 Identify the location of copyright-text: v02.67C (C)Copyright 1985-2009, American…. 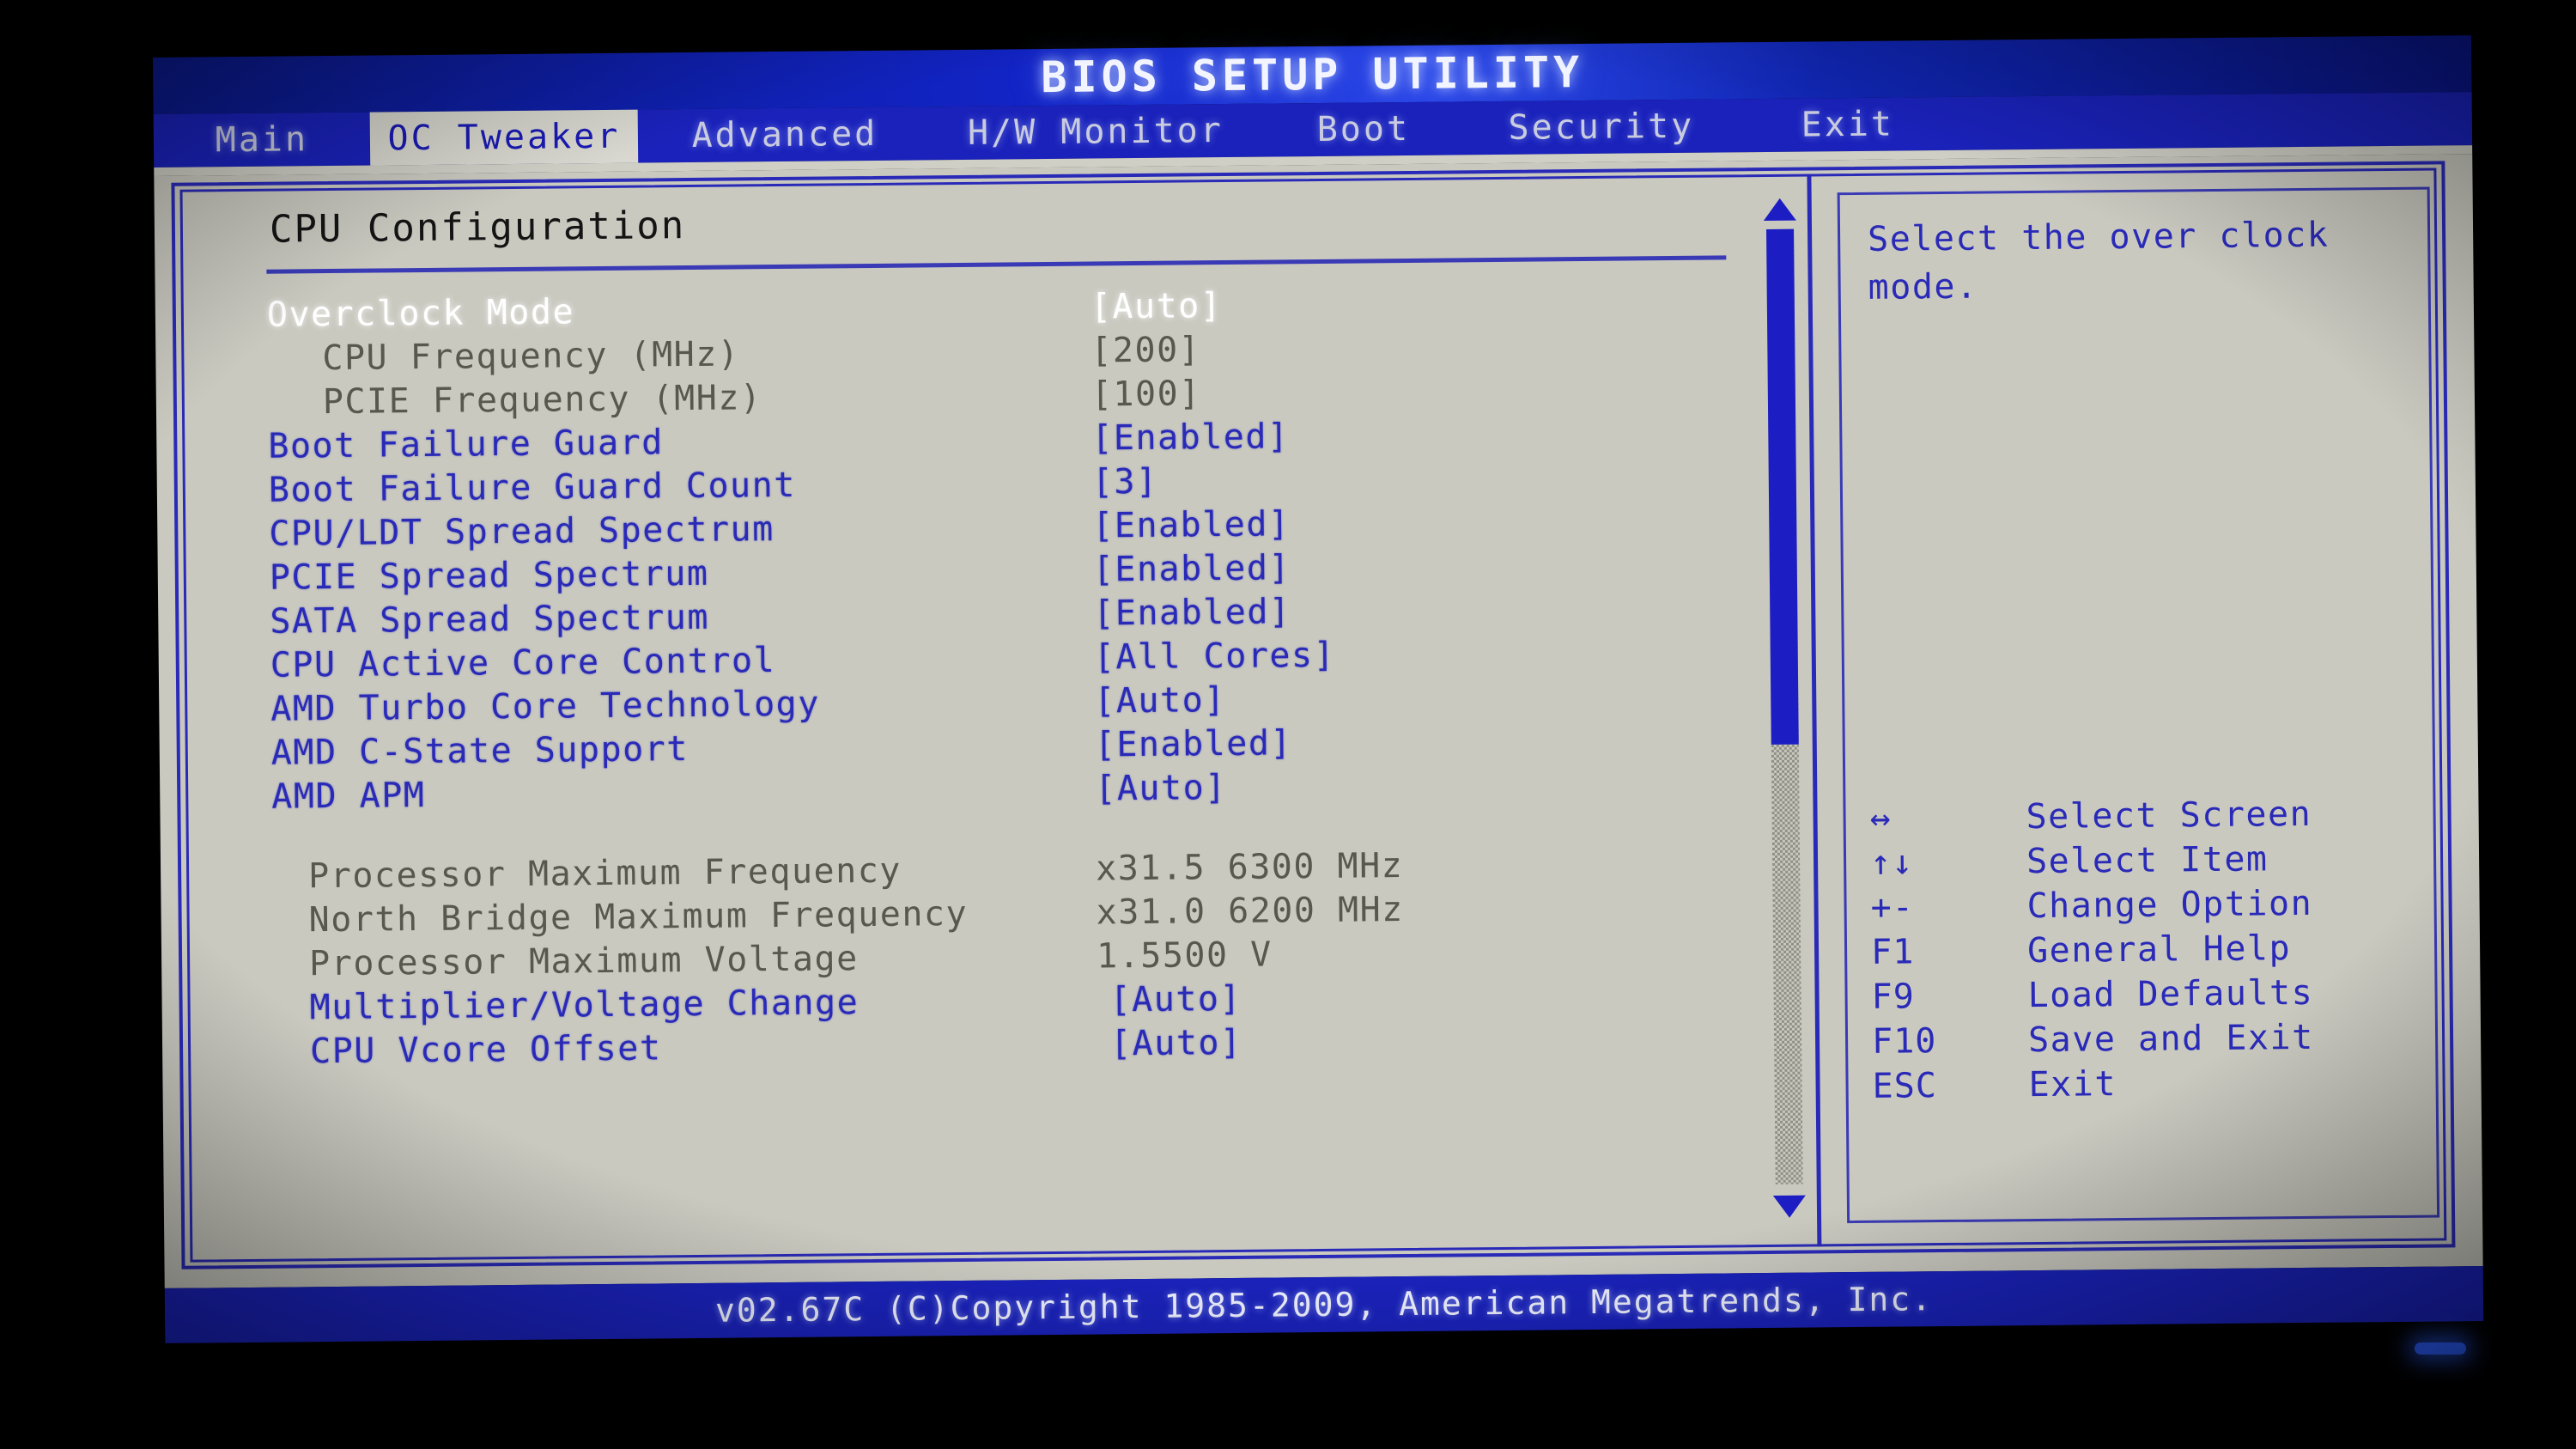
(1324, 1305).